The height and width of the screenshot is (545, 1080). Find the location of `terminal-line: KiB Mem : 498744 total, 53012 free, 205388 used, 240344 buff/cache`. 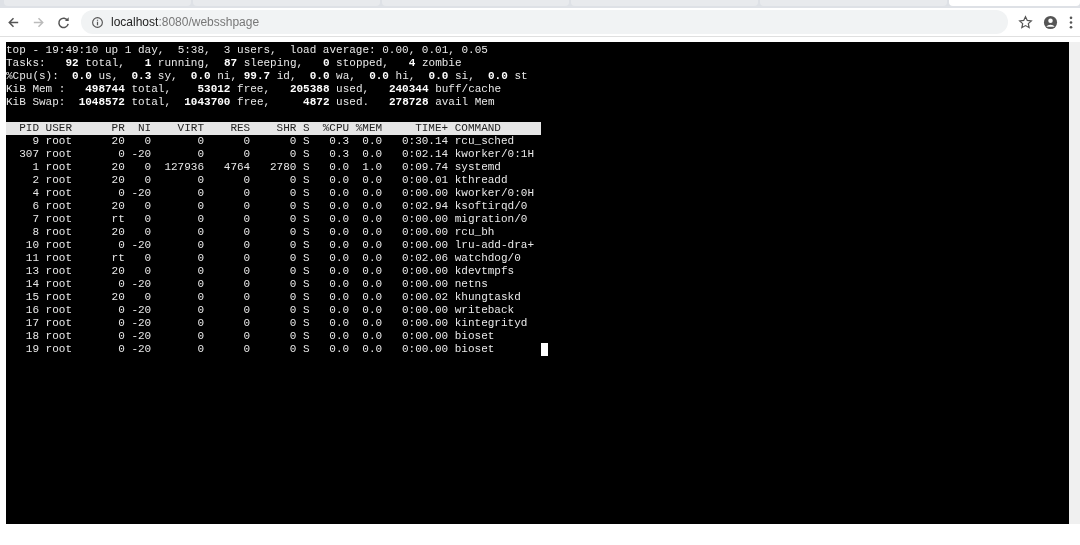

terminal-line: KiB Mem : 498744 total, 53012 free, 205388 used, 240344 buff/cache is located at coordinates (254, 89).